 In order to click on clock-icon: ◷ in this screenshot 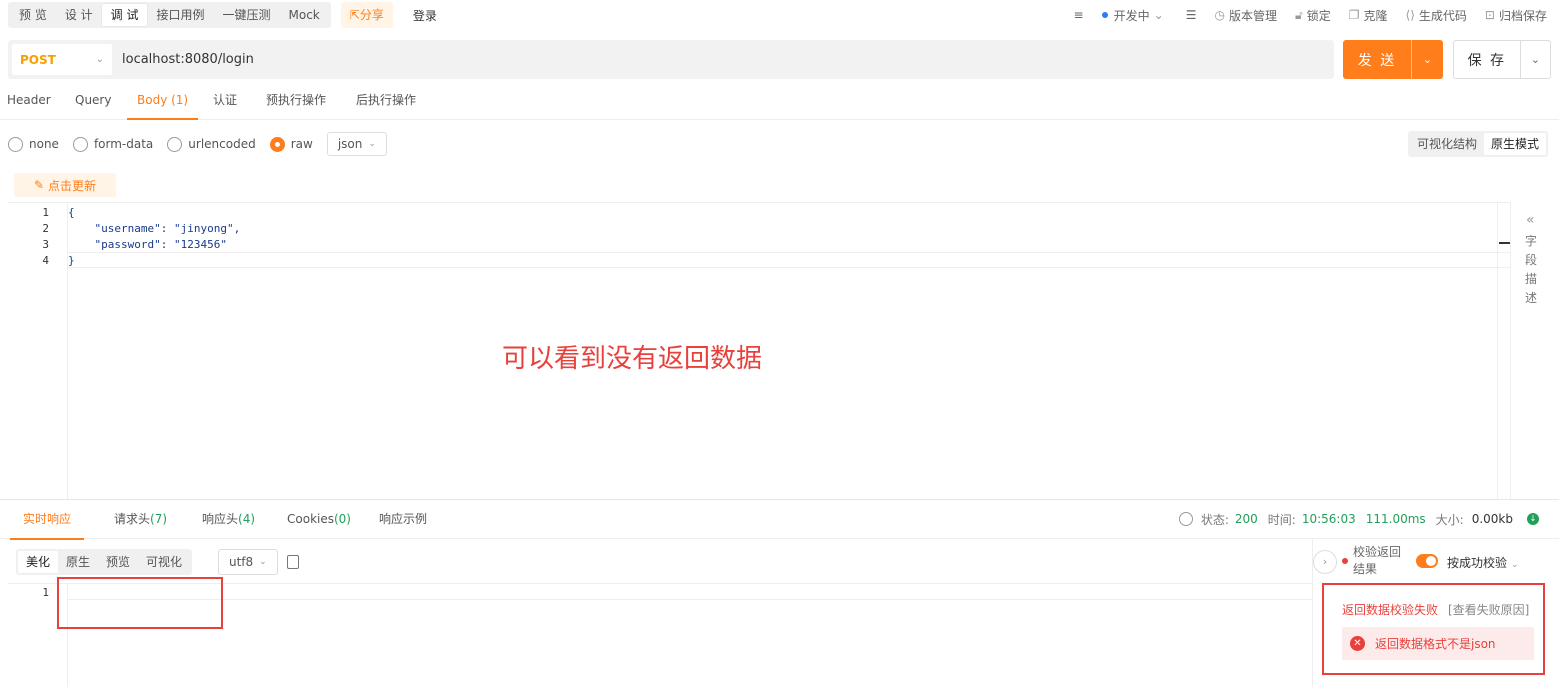, I will do `click(1219, 15)`.